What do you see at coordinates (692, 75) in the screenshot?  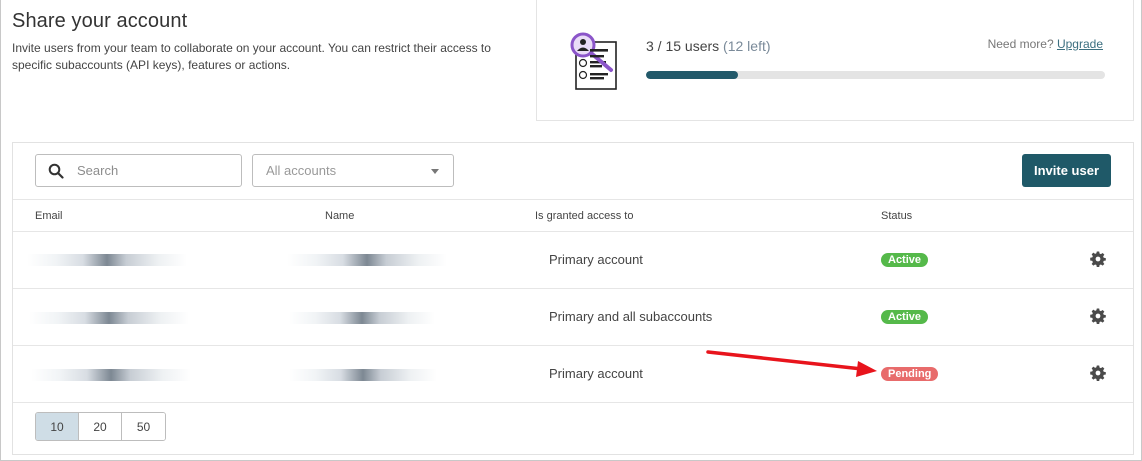 I see `usage-progress-fill` at bounding box center [692, 75].